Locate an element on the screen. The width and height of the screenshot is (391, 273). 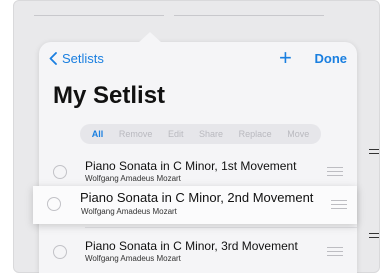
segment-remove: Remove is located at coordinates (136, 134).